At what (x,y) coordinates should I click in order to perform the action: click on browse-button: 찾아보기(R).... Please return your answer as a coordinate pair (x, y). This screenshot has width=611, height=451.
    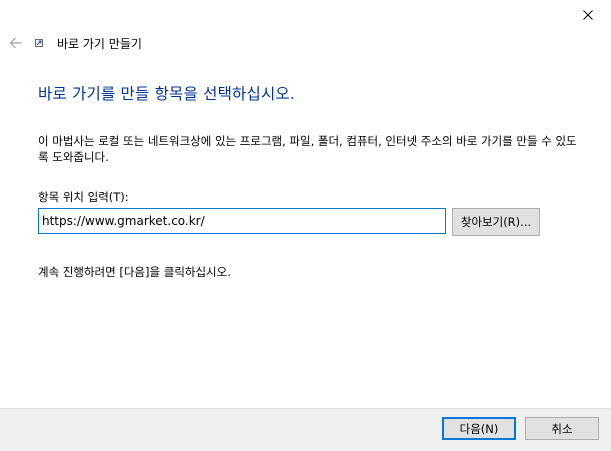
    Looking at the image, I should click on (496, 222).